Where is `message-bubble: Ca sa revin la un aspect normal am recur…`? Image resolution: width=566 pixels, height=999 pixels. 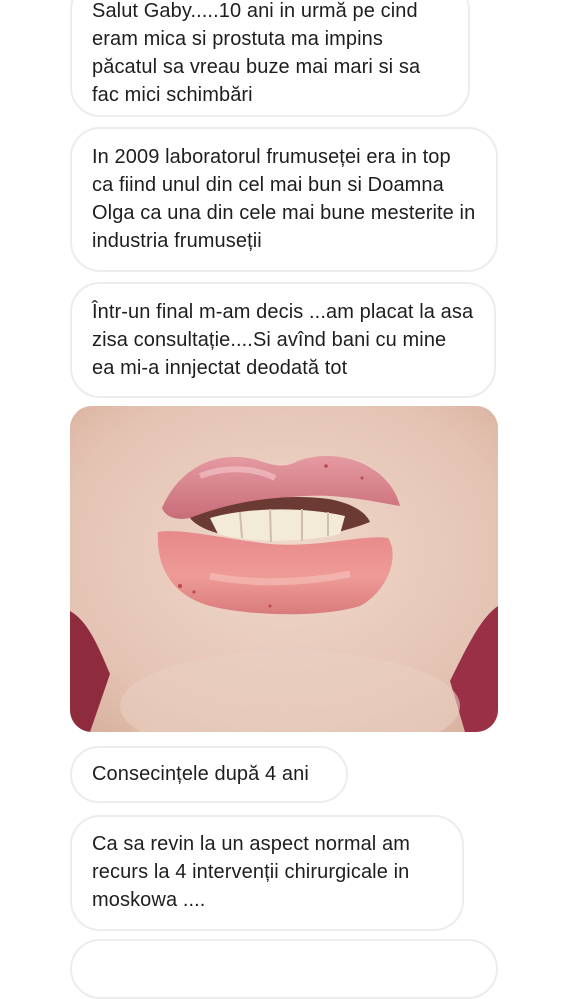
message-bubble: Ca sa revin la un aspect normal am recur… is located at coordinates (267, 873).